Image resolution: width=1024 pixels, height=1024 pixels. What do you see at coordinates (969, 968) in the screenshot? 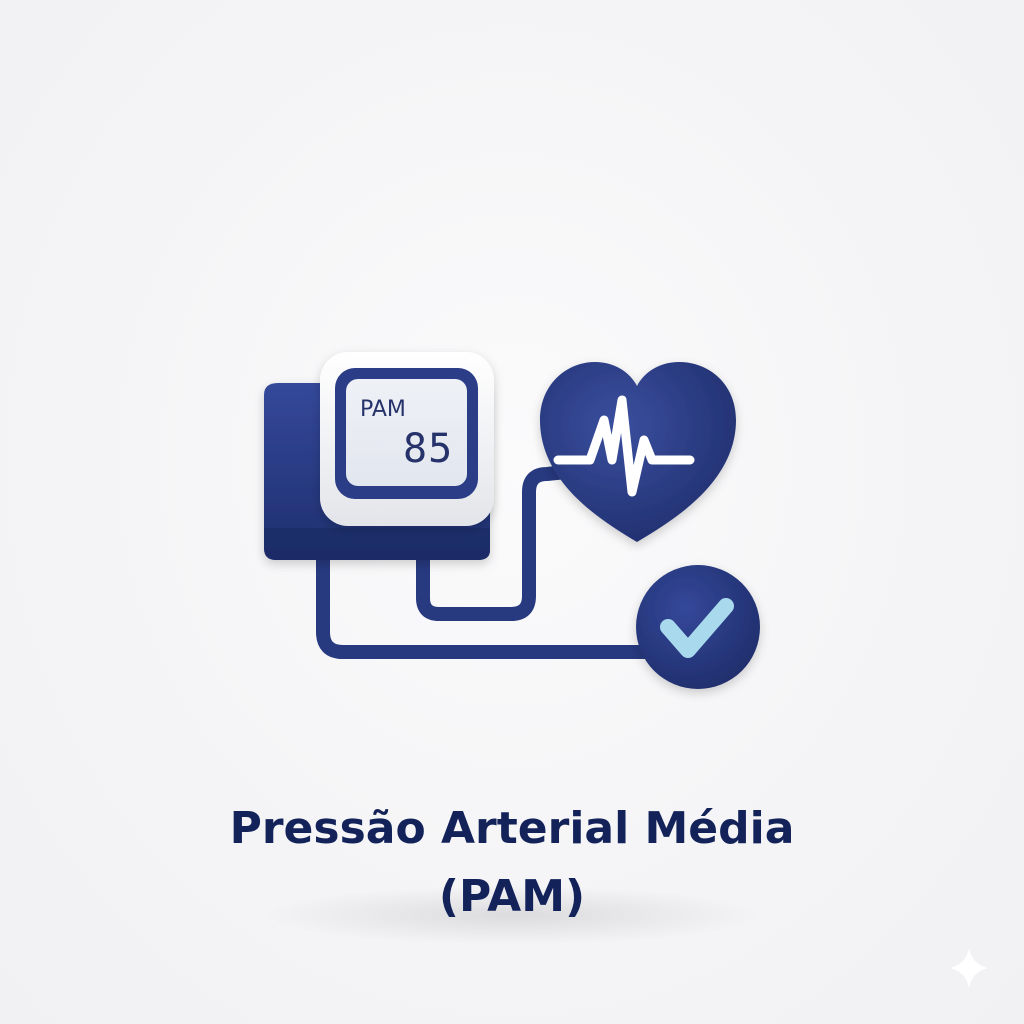
I see `sparkle-icon` at bounding box center [969, 968].